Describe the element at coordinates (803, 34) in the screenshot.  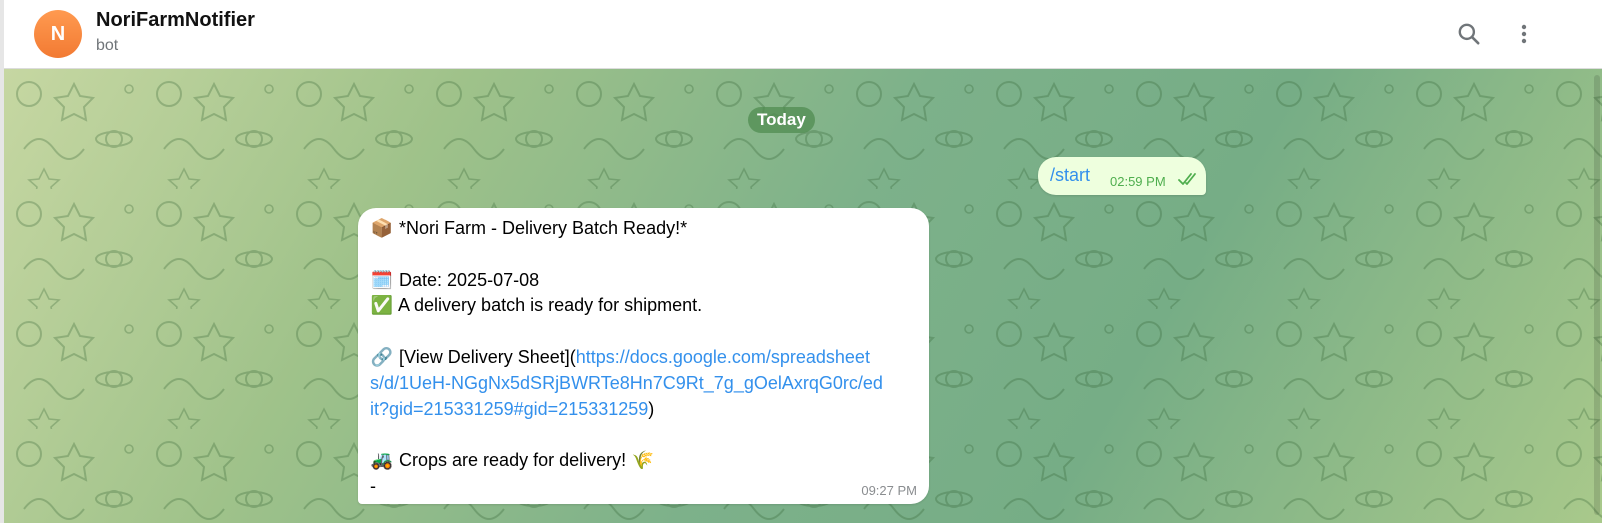
I see `chat-header: N NoriFarmNotifier bot` at that location.